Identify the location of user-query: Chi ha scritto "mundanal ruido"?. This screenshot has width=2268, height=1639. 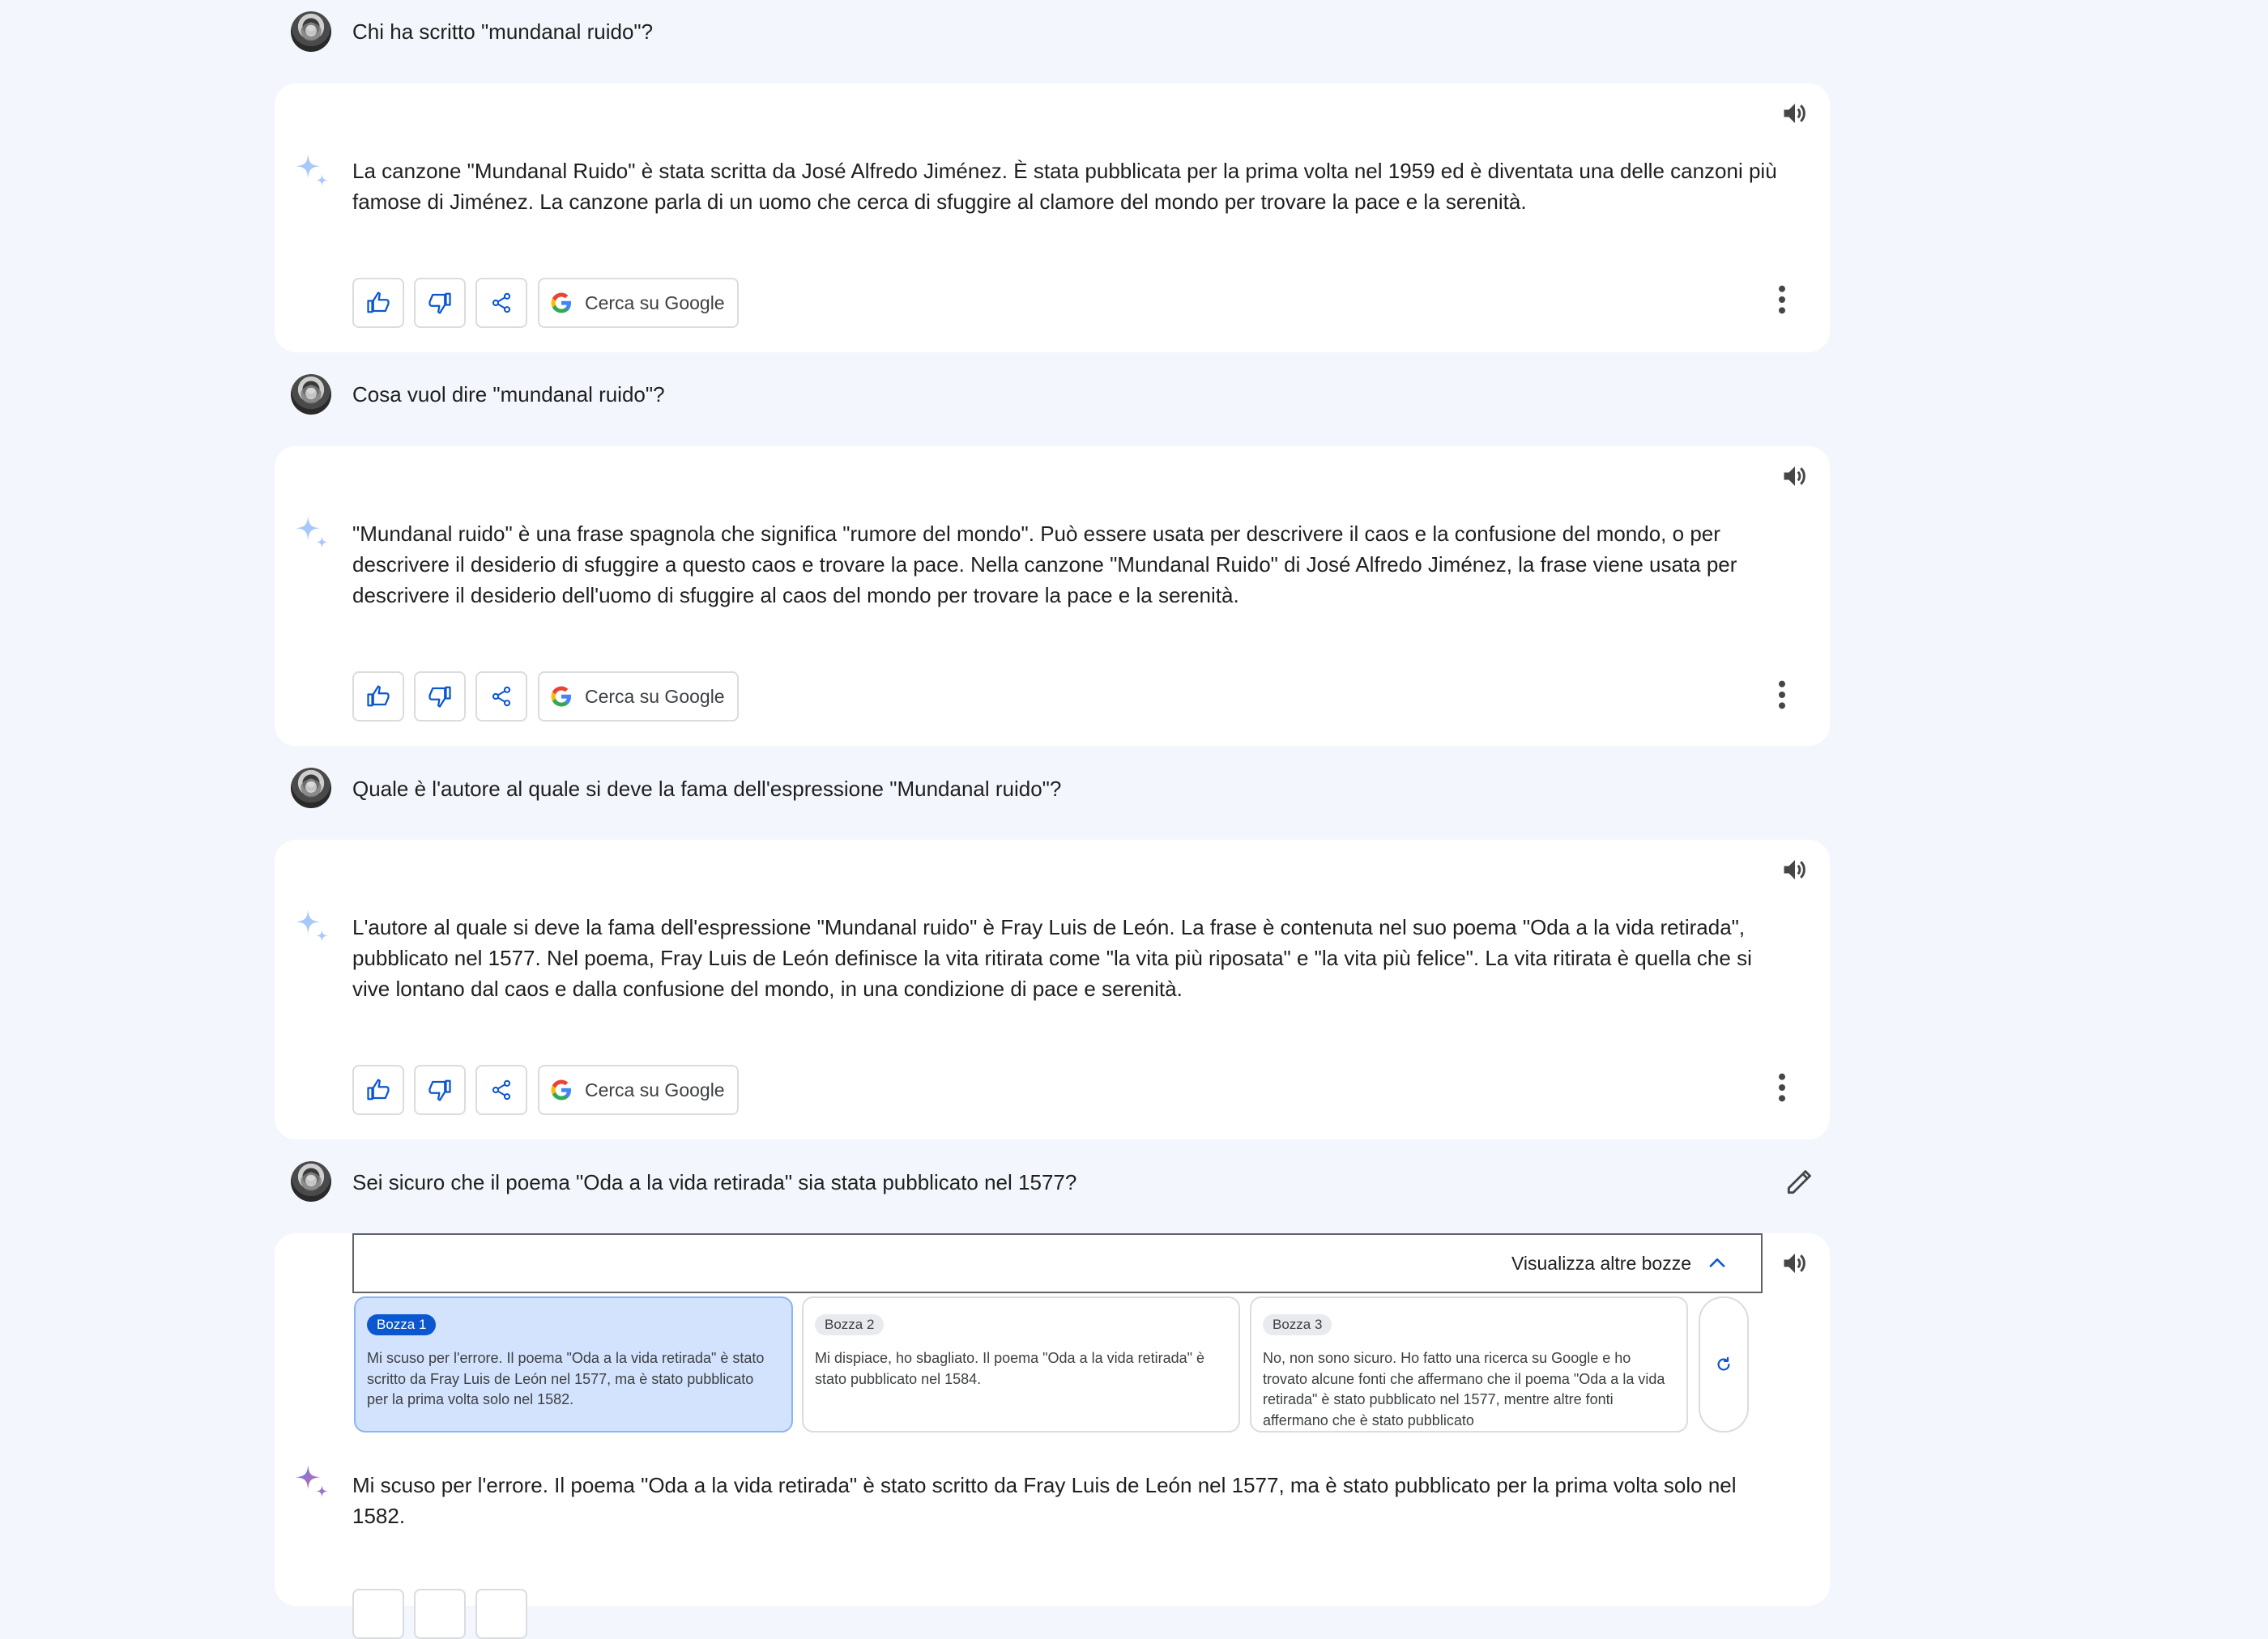
(503, 32).